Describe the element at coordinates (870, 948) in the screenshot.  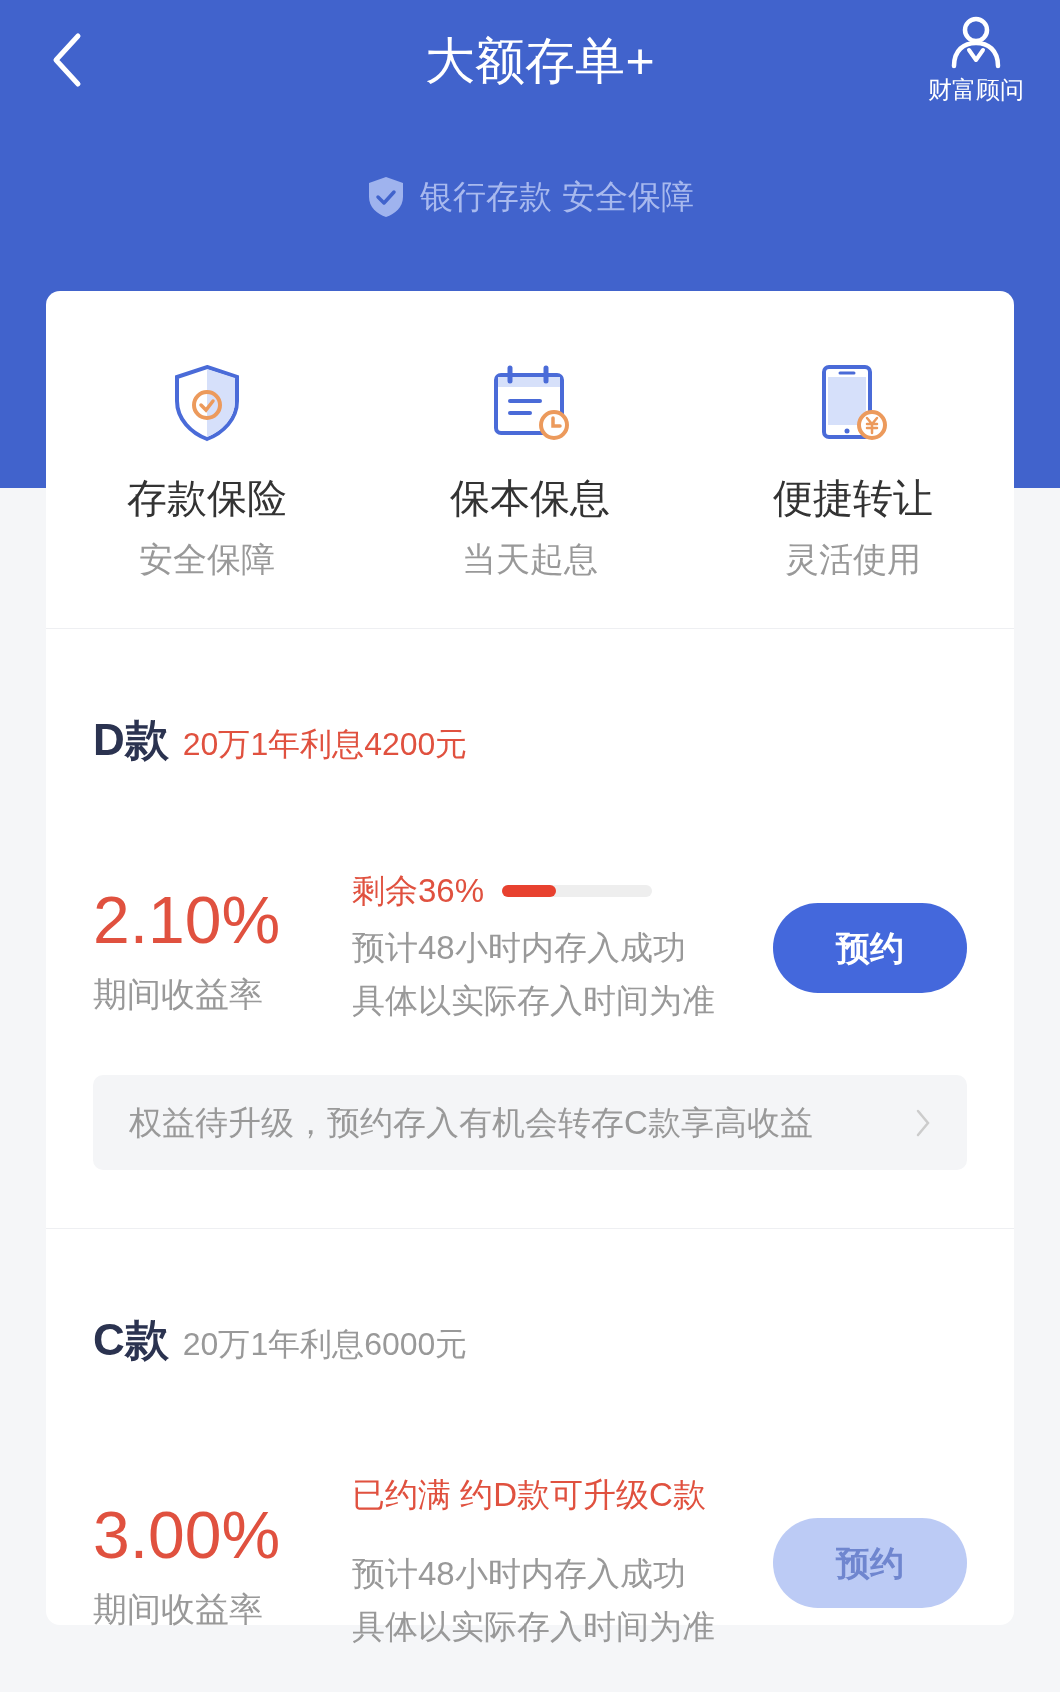
I see `reserve-button: 预约` at that location.